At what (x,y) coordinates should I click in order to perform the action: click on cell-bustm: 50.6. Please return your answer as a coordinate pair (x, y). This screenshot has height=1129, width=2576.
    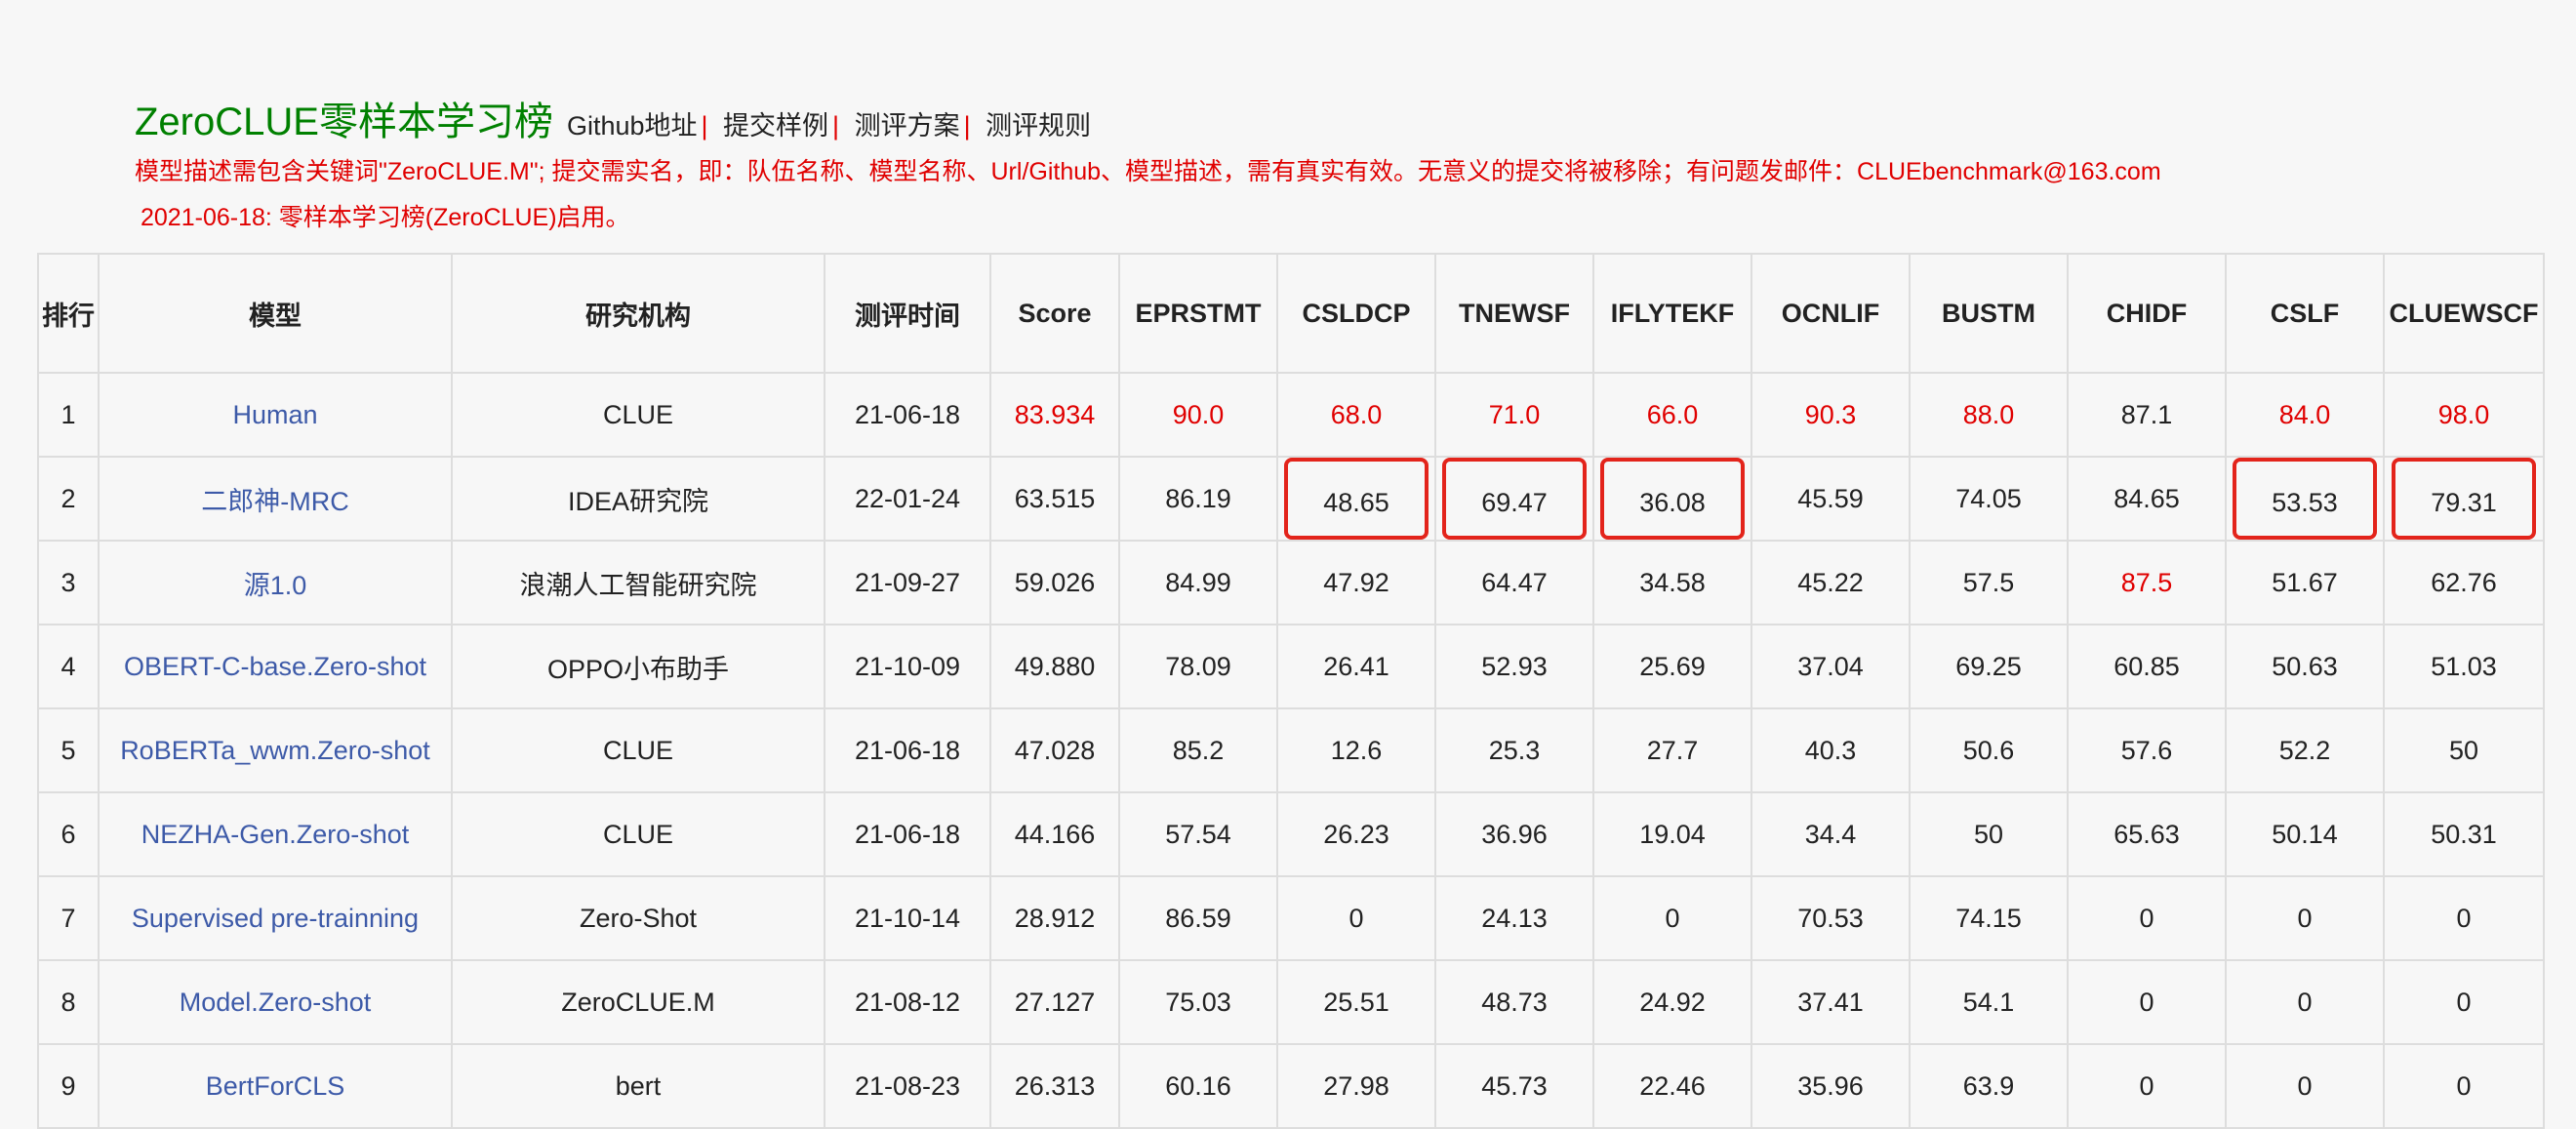
    Looking at the image, I should click on (1989, 750).